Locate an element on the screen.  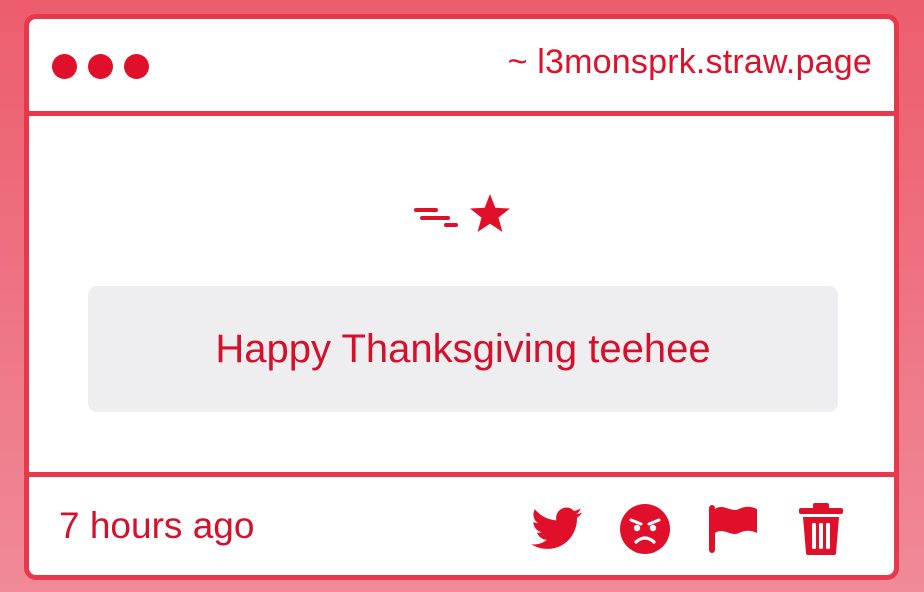
report-flag-button is located at coordinates (733, 529).